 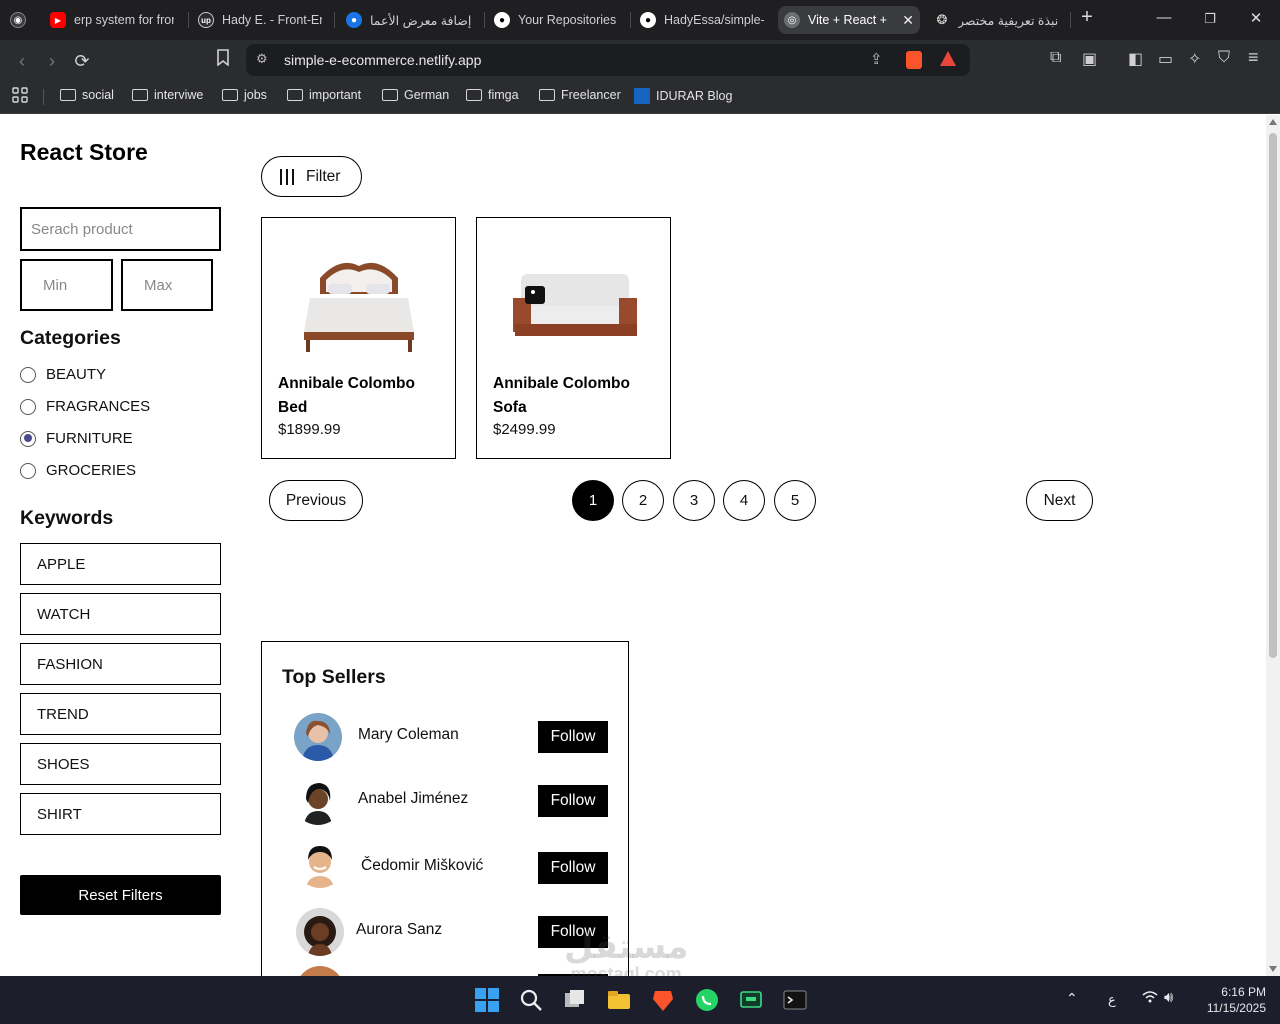 I want to click on product-name: Annibale Colombo Sofa, so click(x=575, y=396).